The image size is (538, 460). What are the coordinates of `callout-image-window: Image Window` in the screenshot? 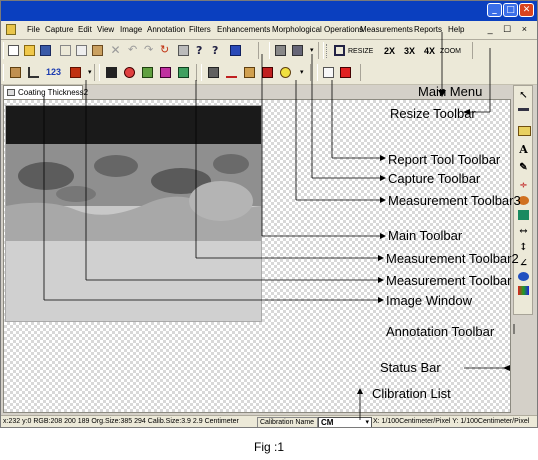 It's located at (429, 300).